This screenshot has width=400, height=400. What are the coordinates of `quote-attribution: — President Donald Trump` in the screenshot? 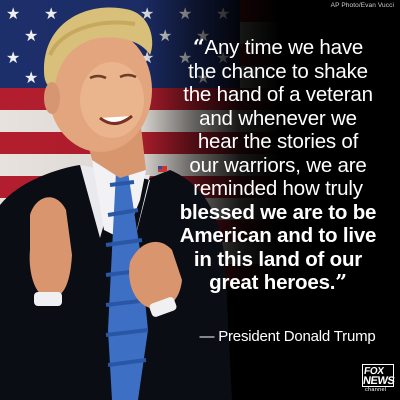 It's located at (287, 336).